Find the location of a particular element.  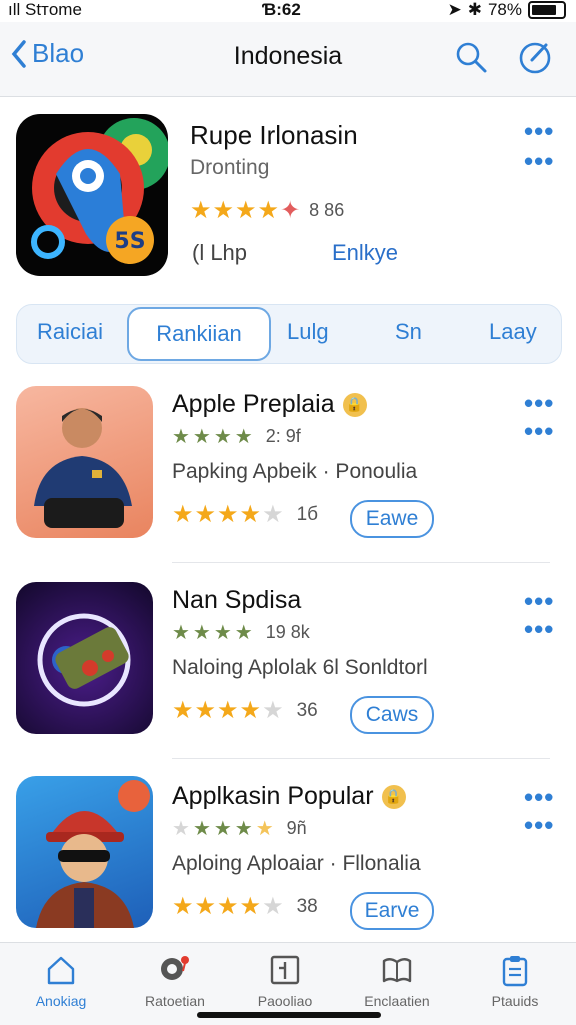

app-rating: ★★★★★ 1б is located at coordinates (245, 514).